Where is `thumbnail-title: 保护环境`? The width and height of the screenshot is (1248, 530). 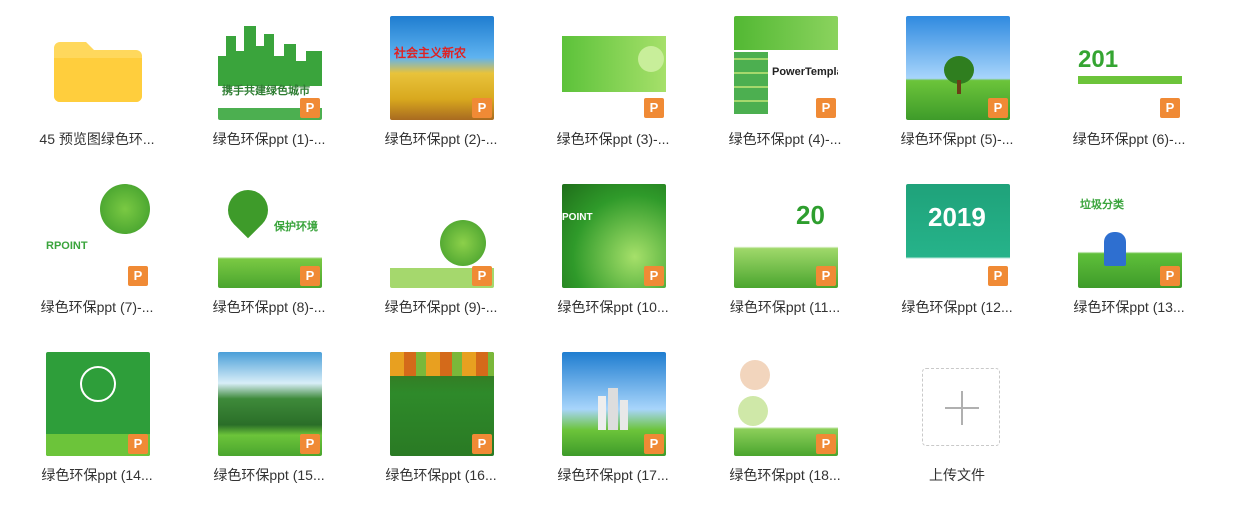
thumbnail-title: 保护环境 is located at coordinates (296, 227).